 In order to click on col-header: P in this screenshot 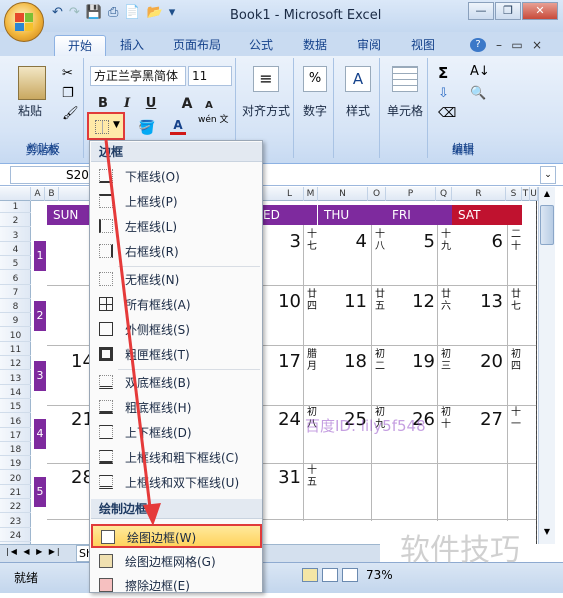, I will do `click(411, 194)`.